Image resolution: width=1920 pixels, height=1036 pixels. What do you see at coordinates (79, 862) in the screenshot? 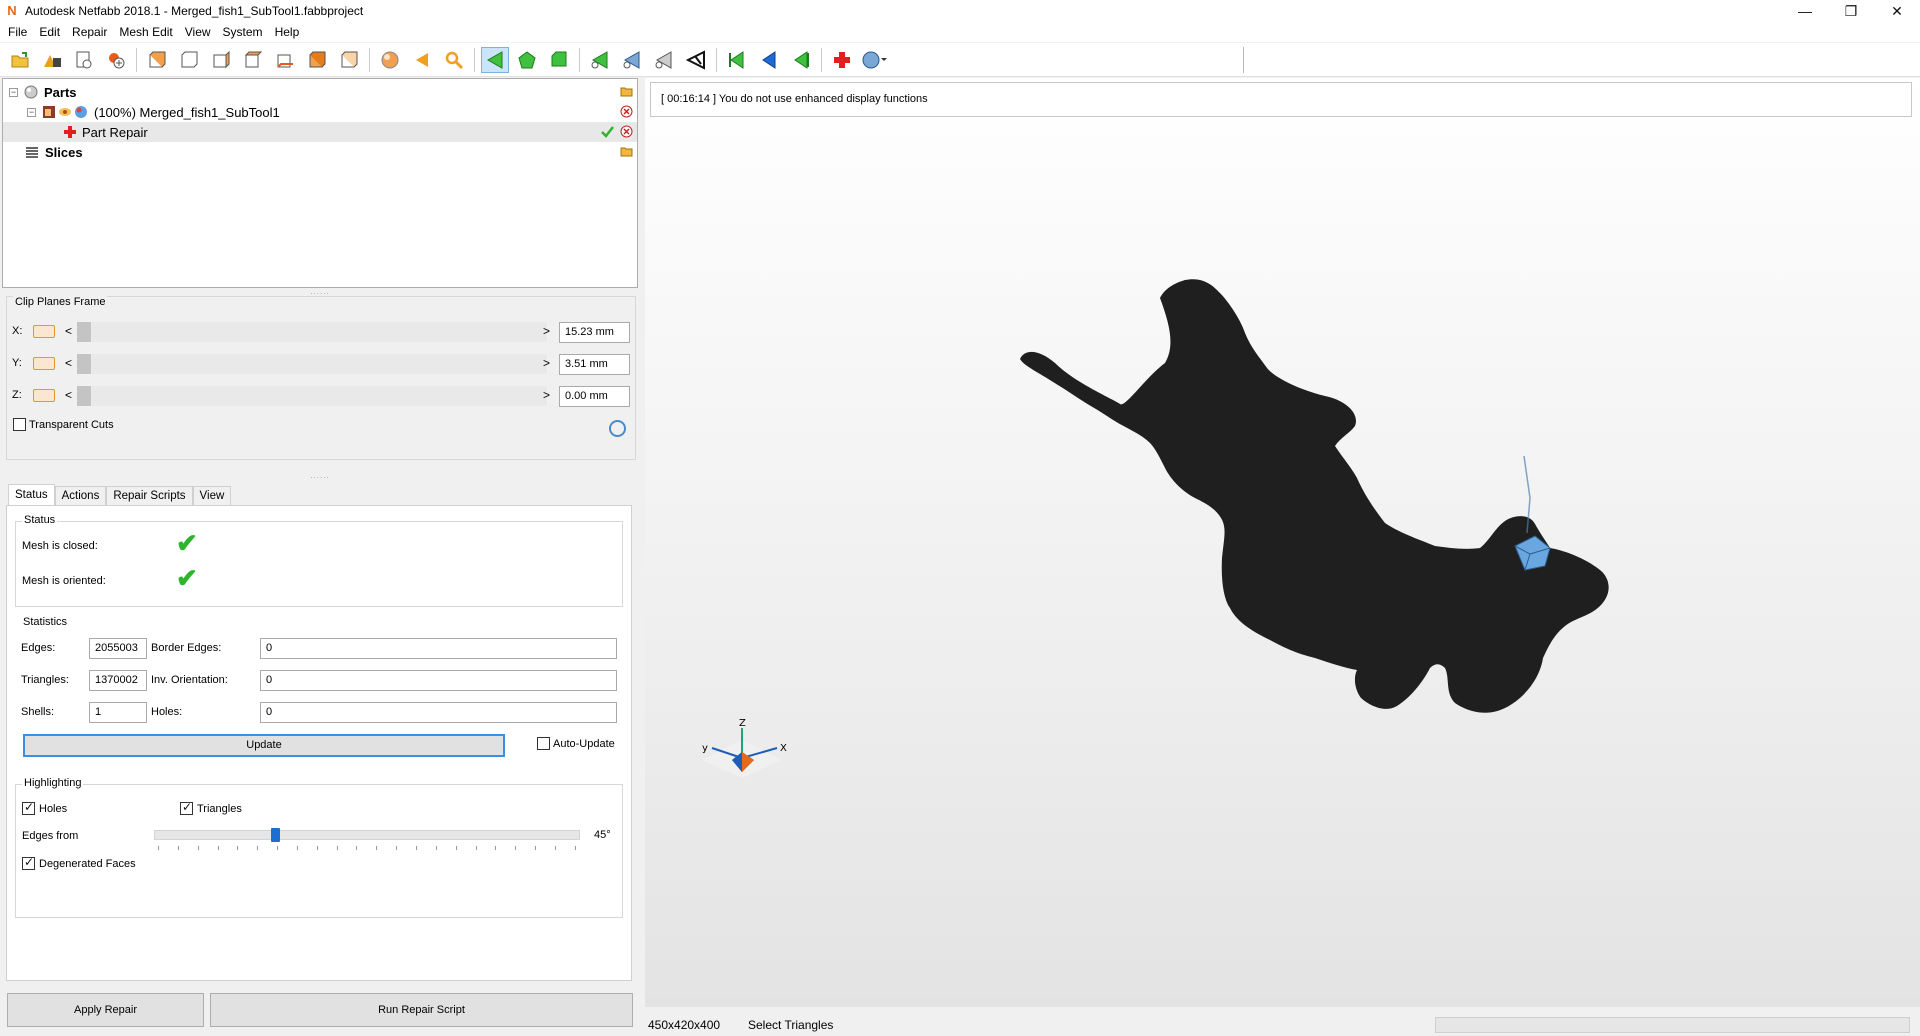
I see `degenerated-faces-checkbox: Degenerated Faces` at bounding box center [79, 862].